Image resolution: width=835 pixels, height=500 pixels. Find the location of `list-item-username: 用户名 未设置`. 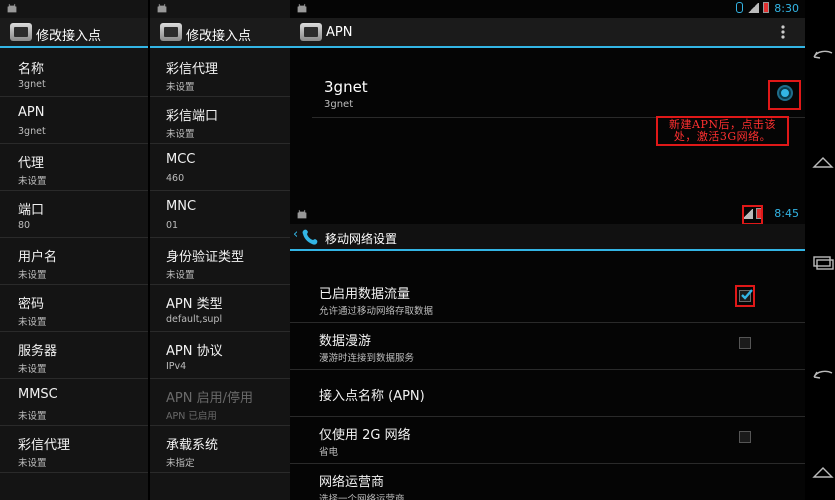

list-item-username: 用户名 未设置 is located at coordinates (74, 261).